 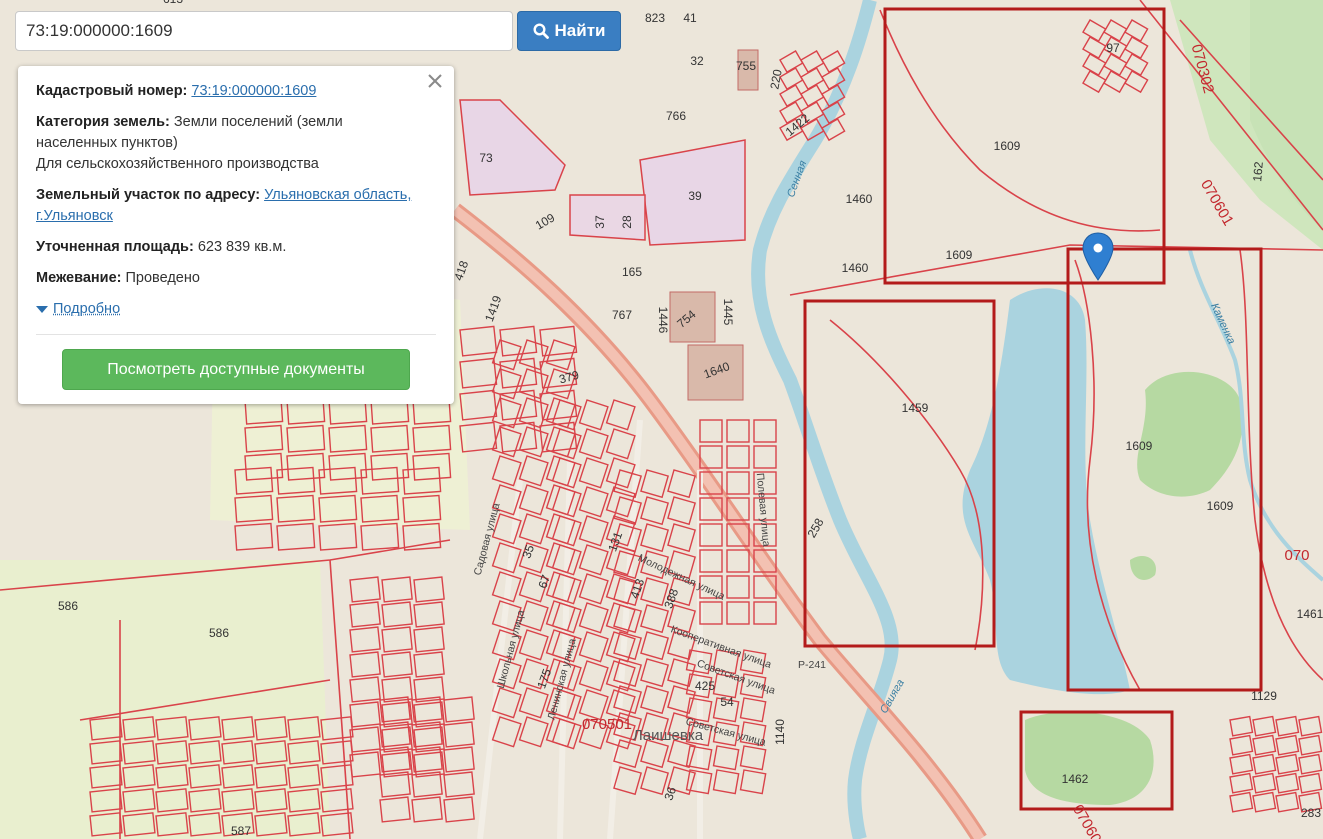 What do you see at coordinates (79, 278) in the screenshot?
I see `survey-label: Межевание:` at bounding box center [79, 278].